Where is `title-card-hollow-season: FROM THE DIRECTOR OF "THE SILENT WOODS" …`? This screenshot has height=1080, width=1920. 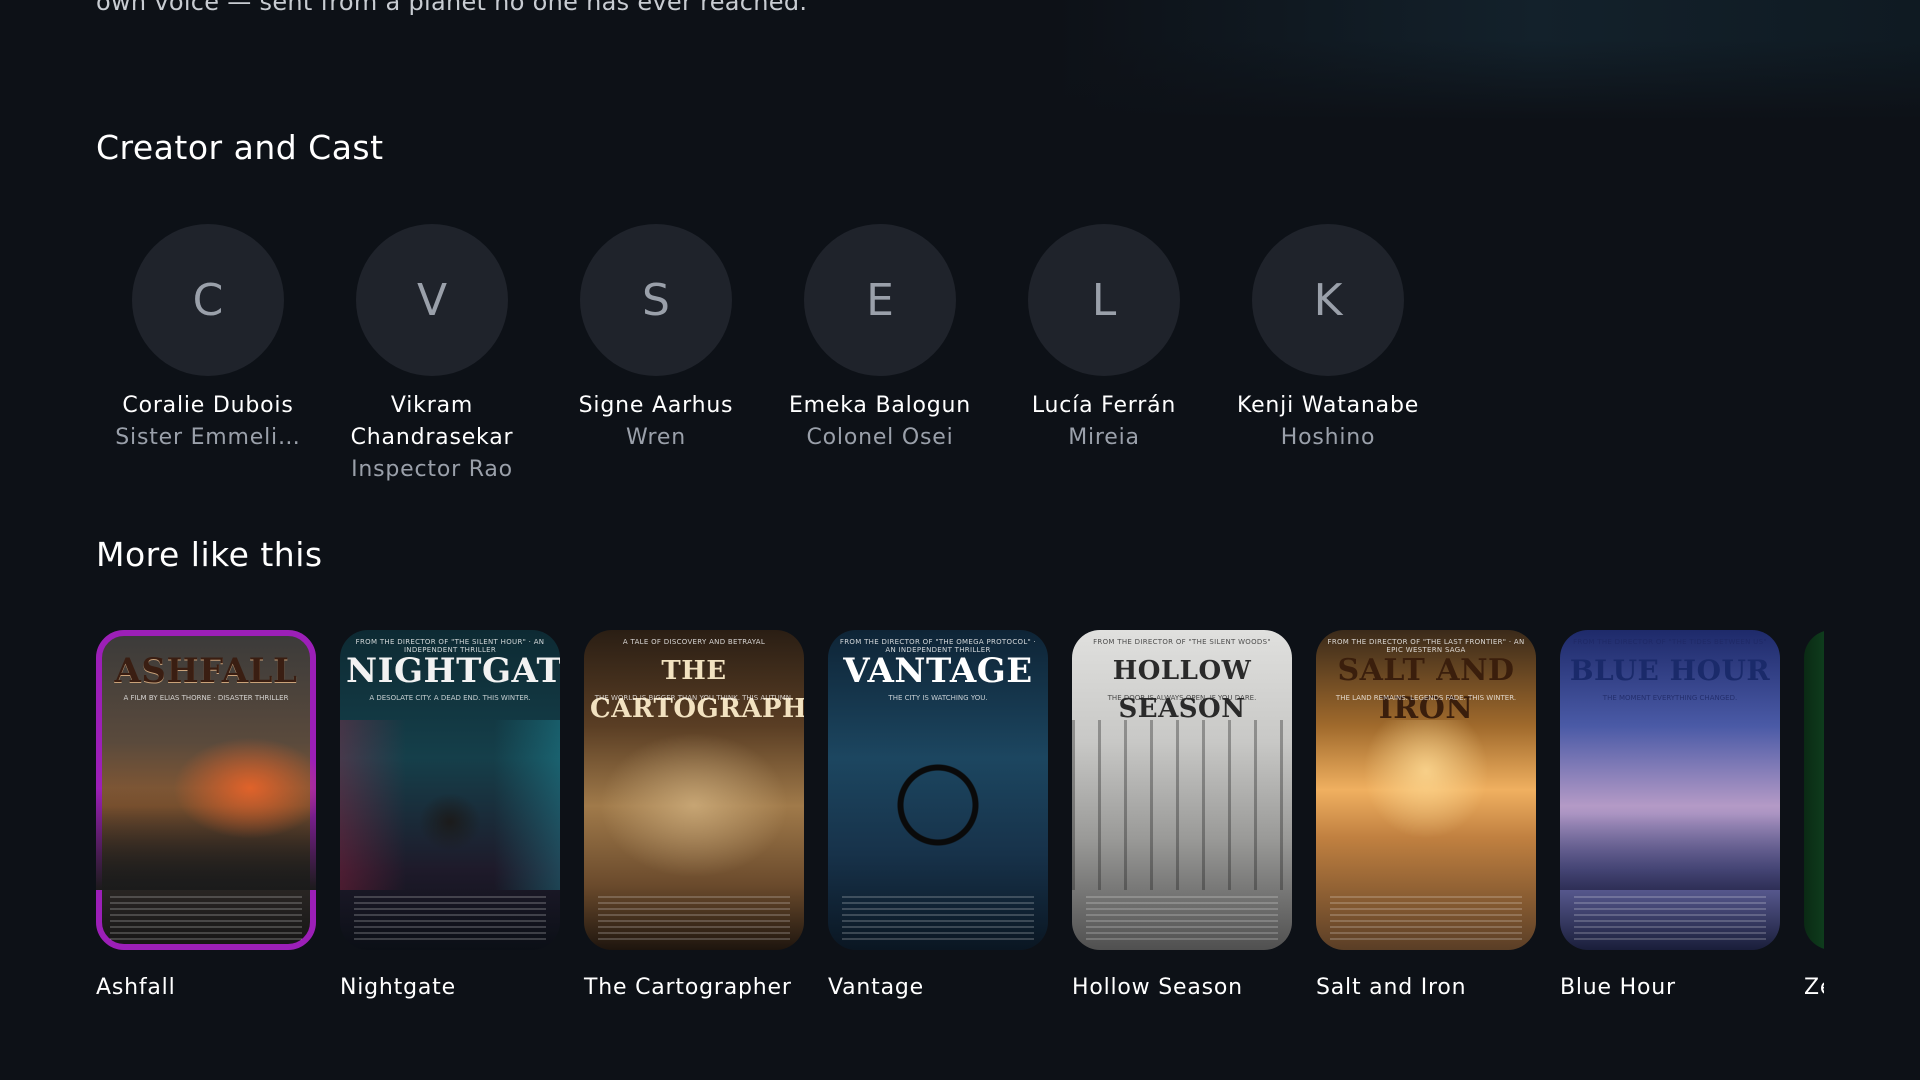
title-card-hollow-season: FROM THE DIRECTOR OF "THE SILENT WOODS" … is located at coordinates (1182, 815).